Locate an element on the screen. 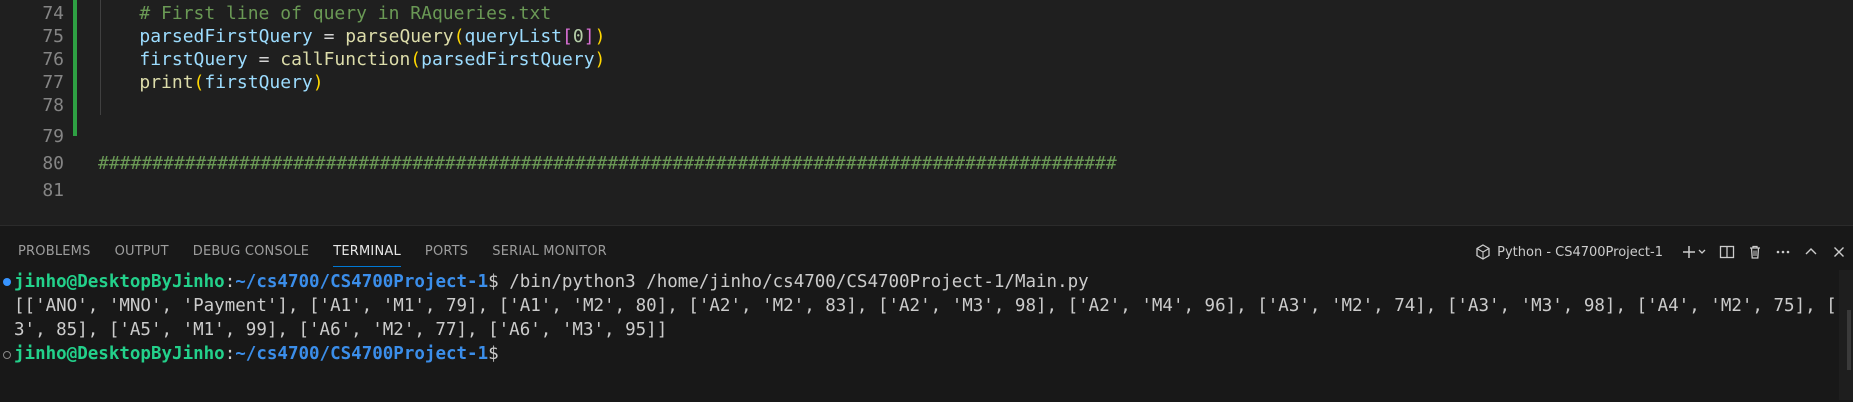 The image size is (1853, 402). split-terminal-button is located at coordinates (1727, 252).